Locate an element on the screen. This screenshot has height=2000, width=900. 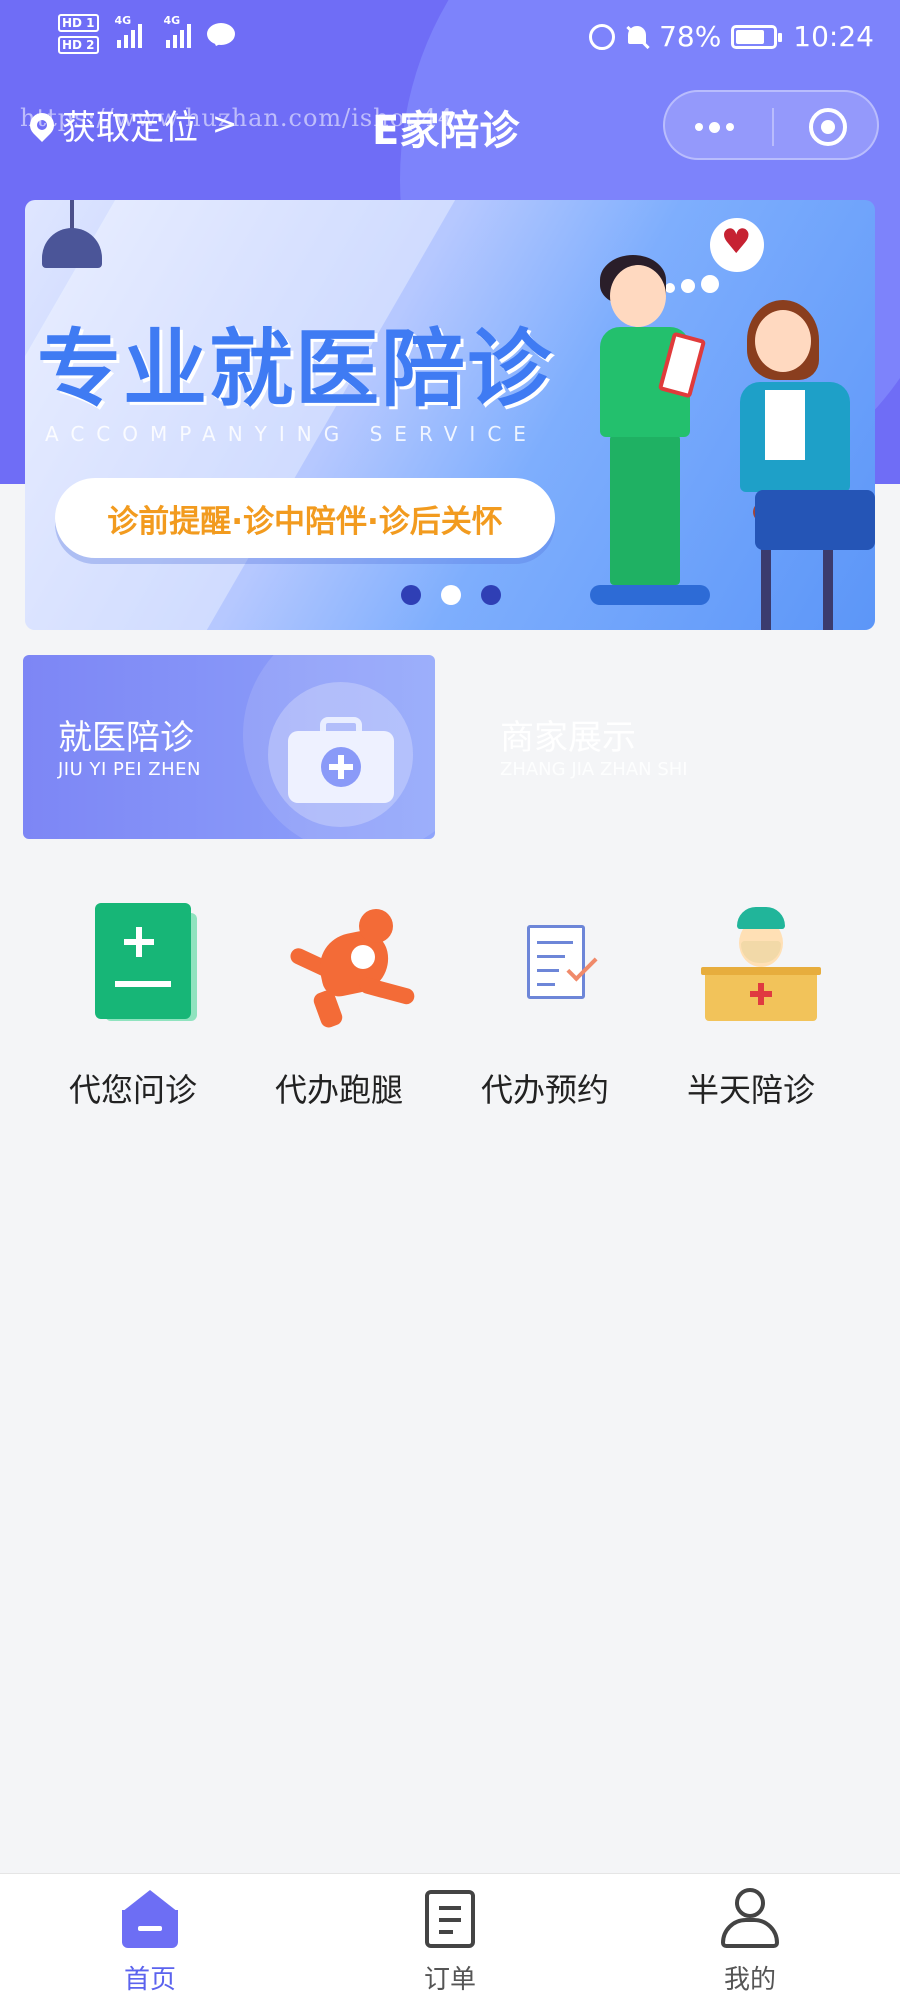
service-label: 代办预约 is located at coordinates (544, 1090).